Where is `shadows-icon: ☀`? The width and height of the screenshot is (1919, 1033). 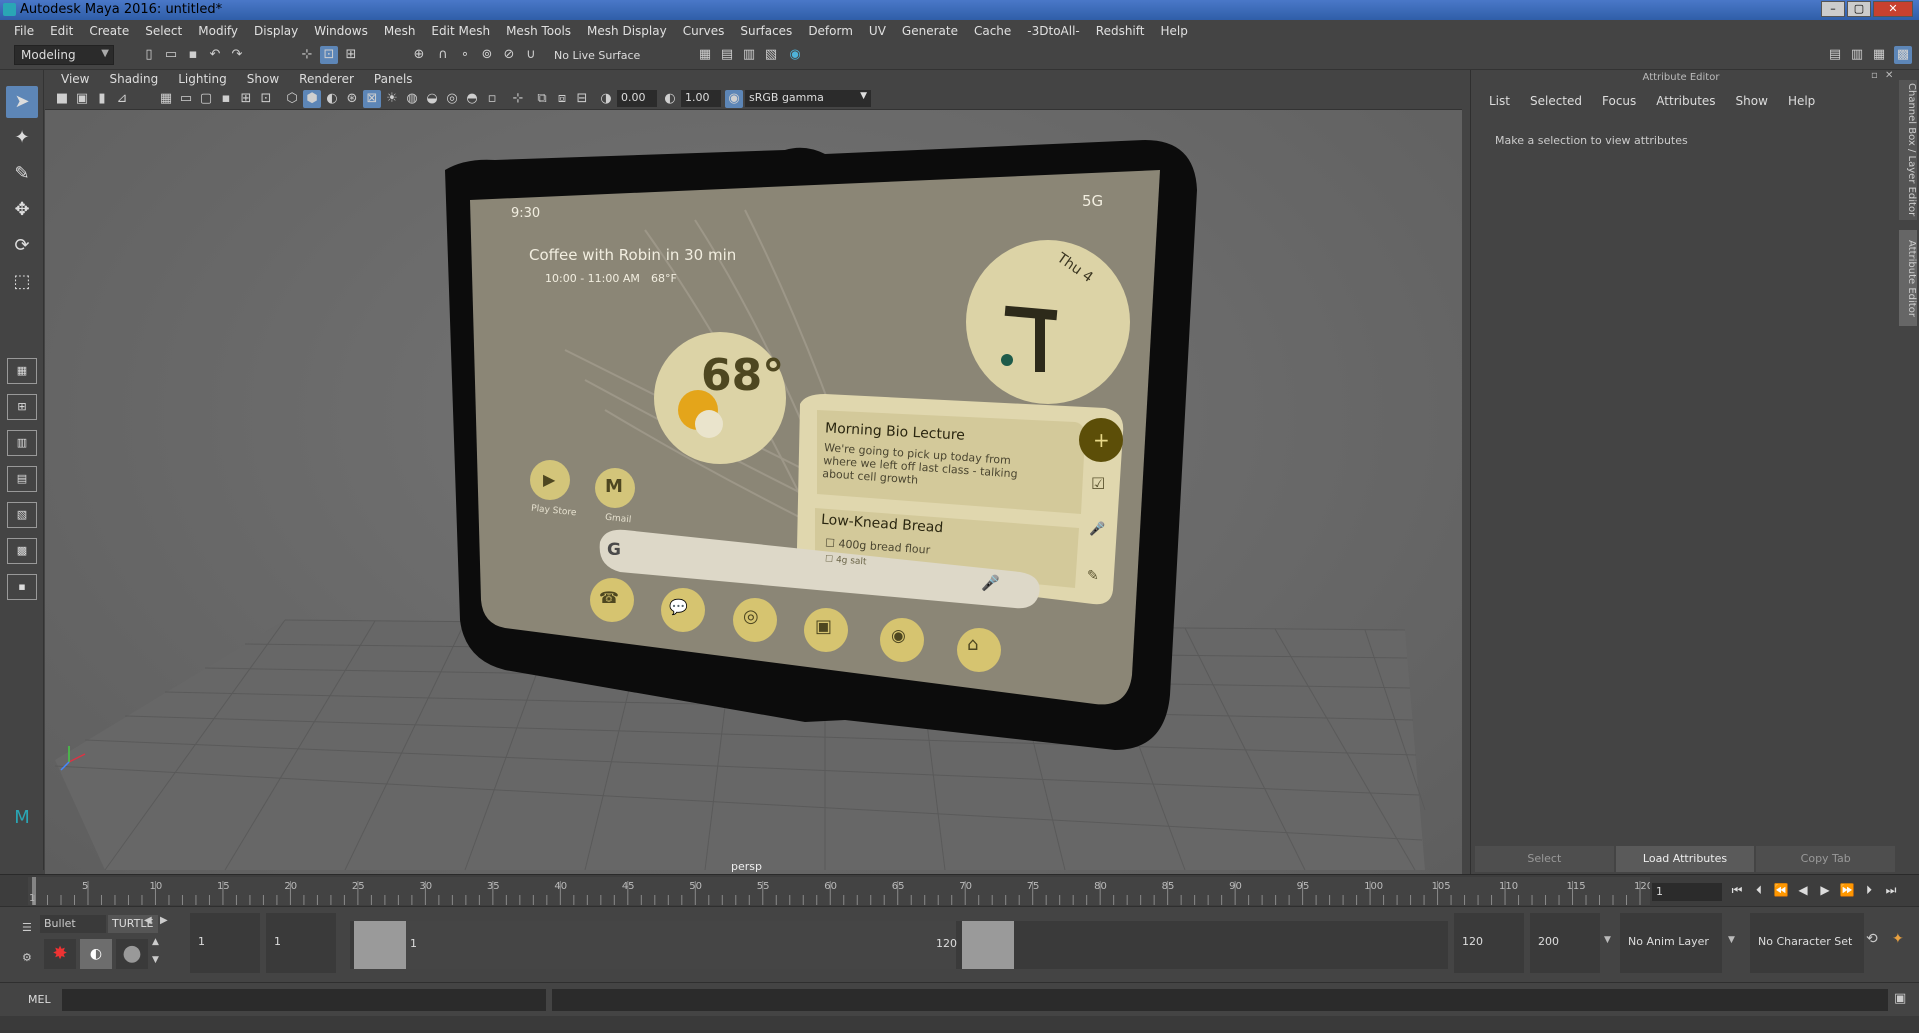
shadows-icon: ☀ is located at coordinates (392, 99).